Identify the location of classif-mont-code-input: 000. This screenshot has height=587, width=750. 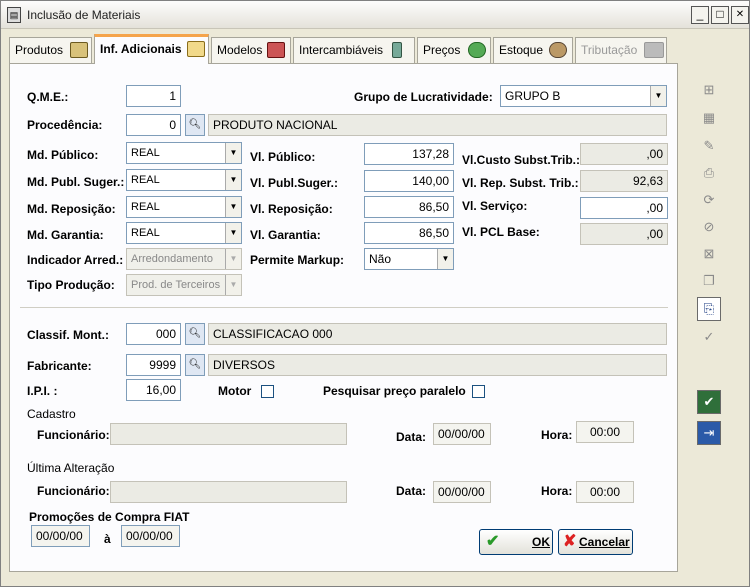
(153, 334).